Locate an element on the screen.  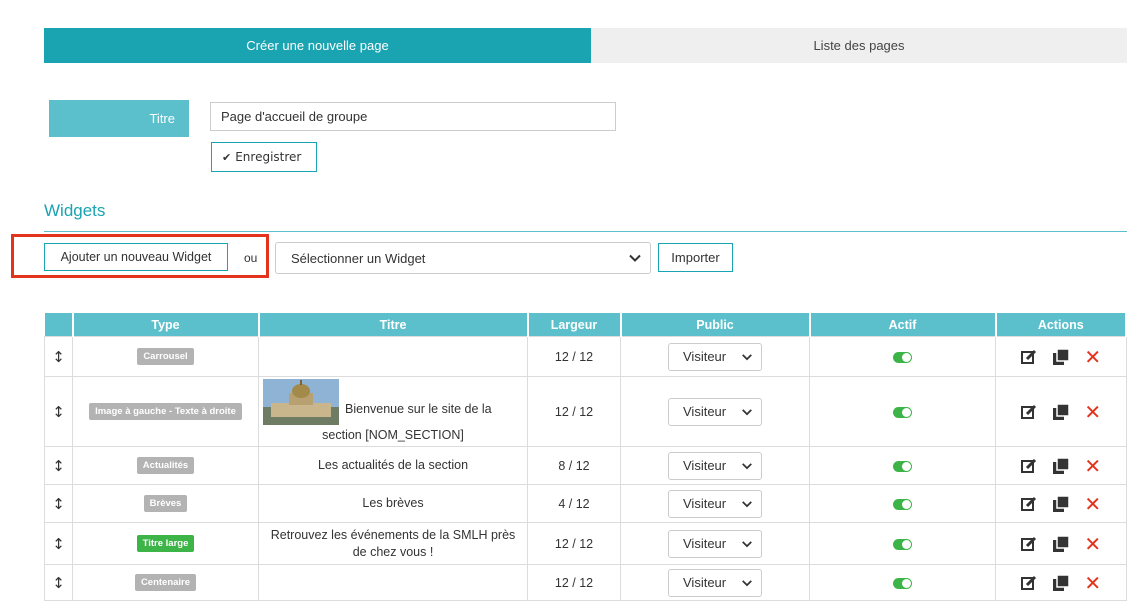
table-row: ↕ Carrousel 12 / 12 Visiteur ✕ is located at coordinates (585, 356).